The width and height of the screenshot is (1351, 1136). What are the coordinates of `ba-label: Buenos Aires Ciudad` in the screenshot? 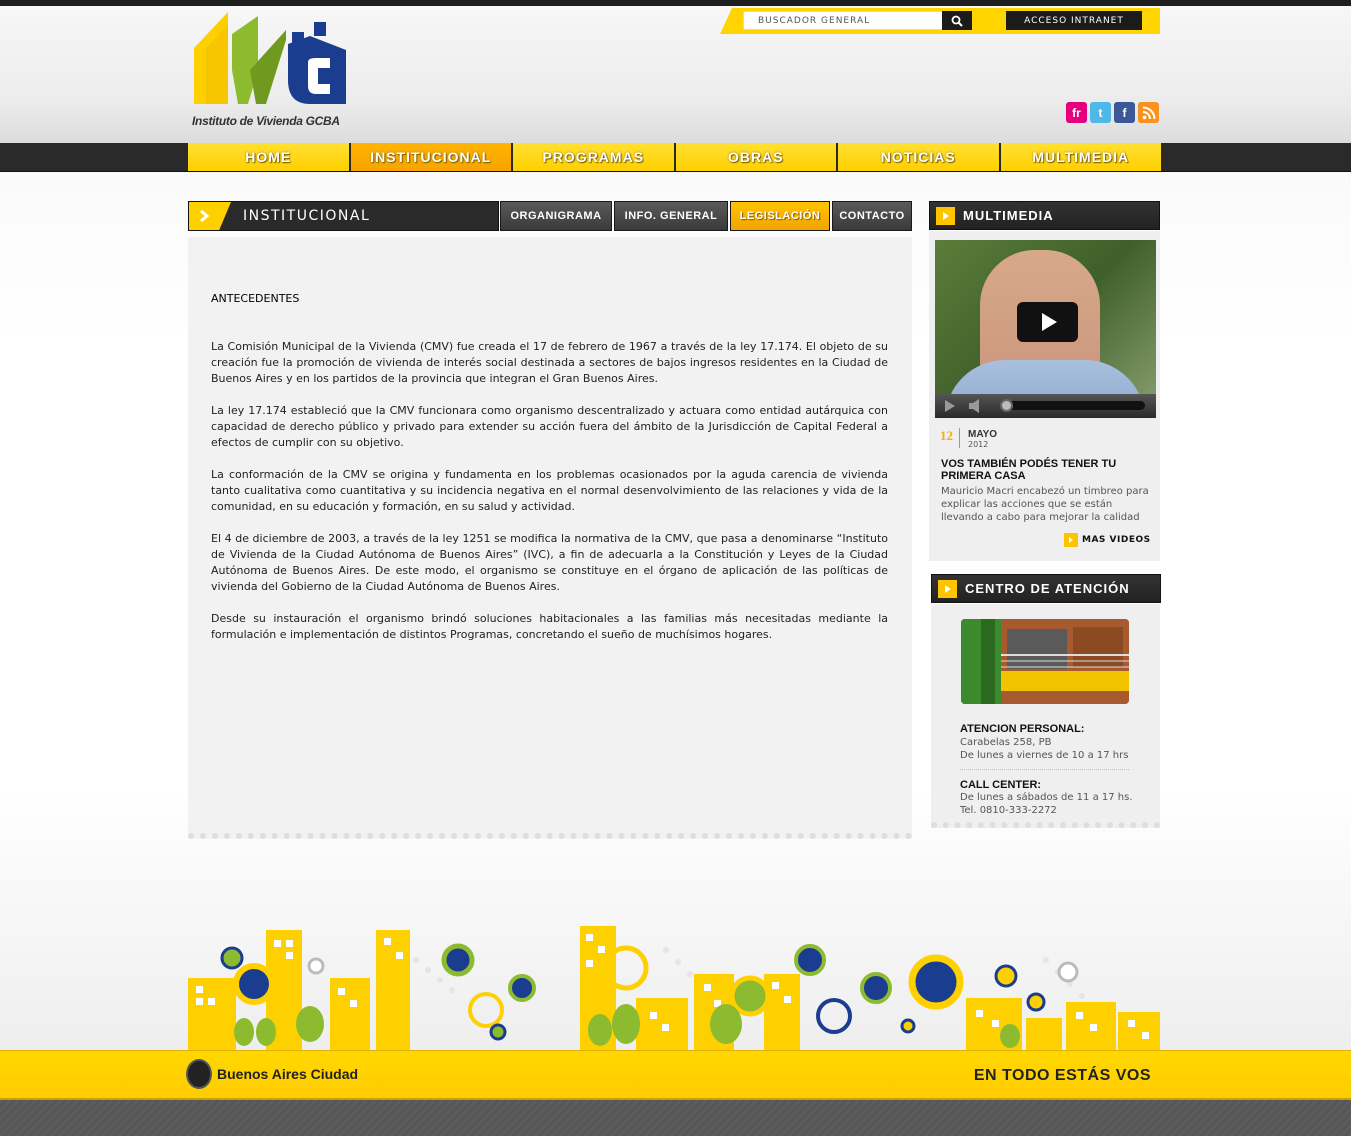 It's located at (288, 1074).